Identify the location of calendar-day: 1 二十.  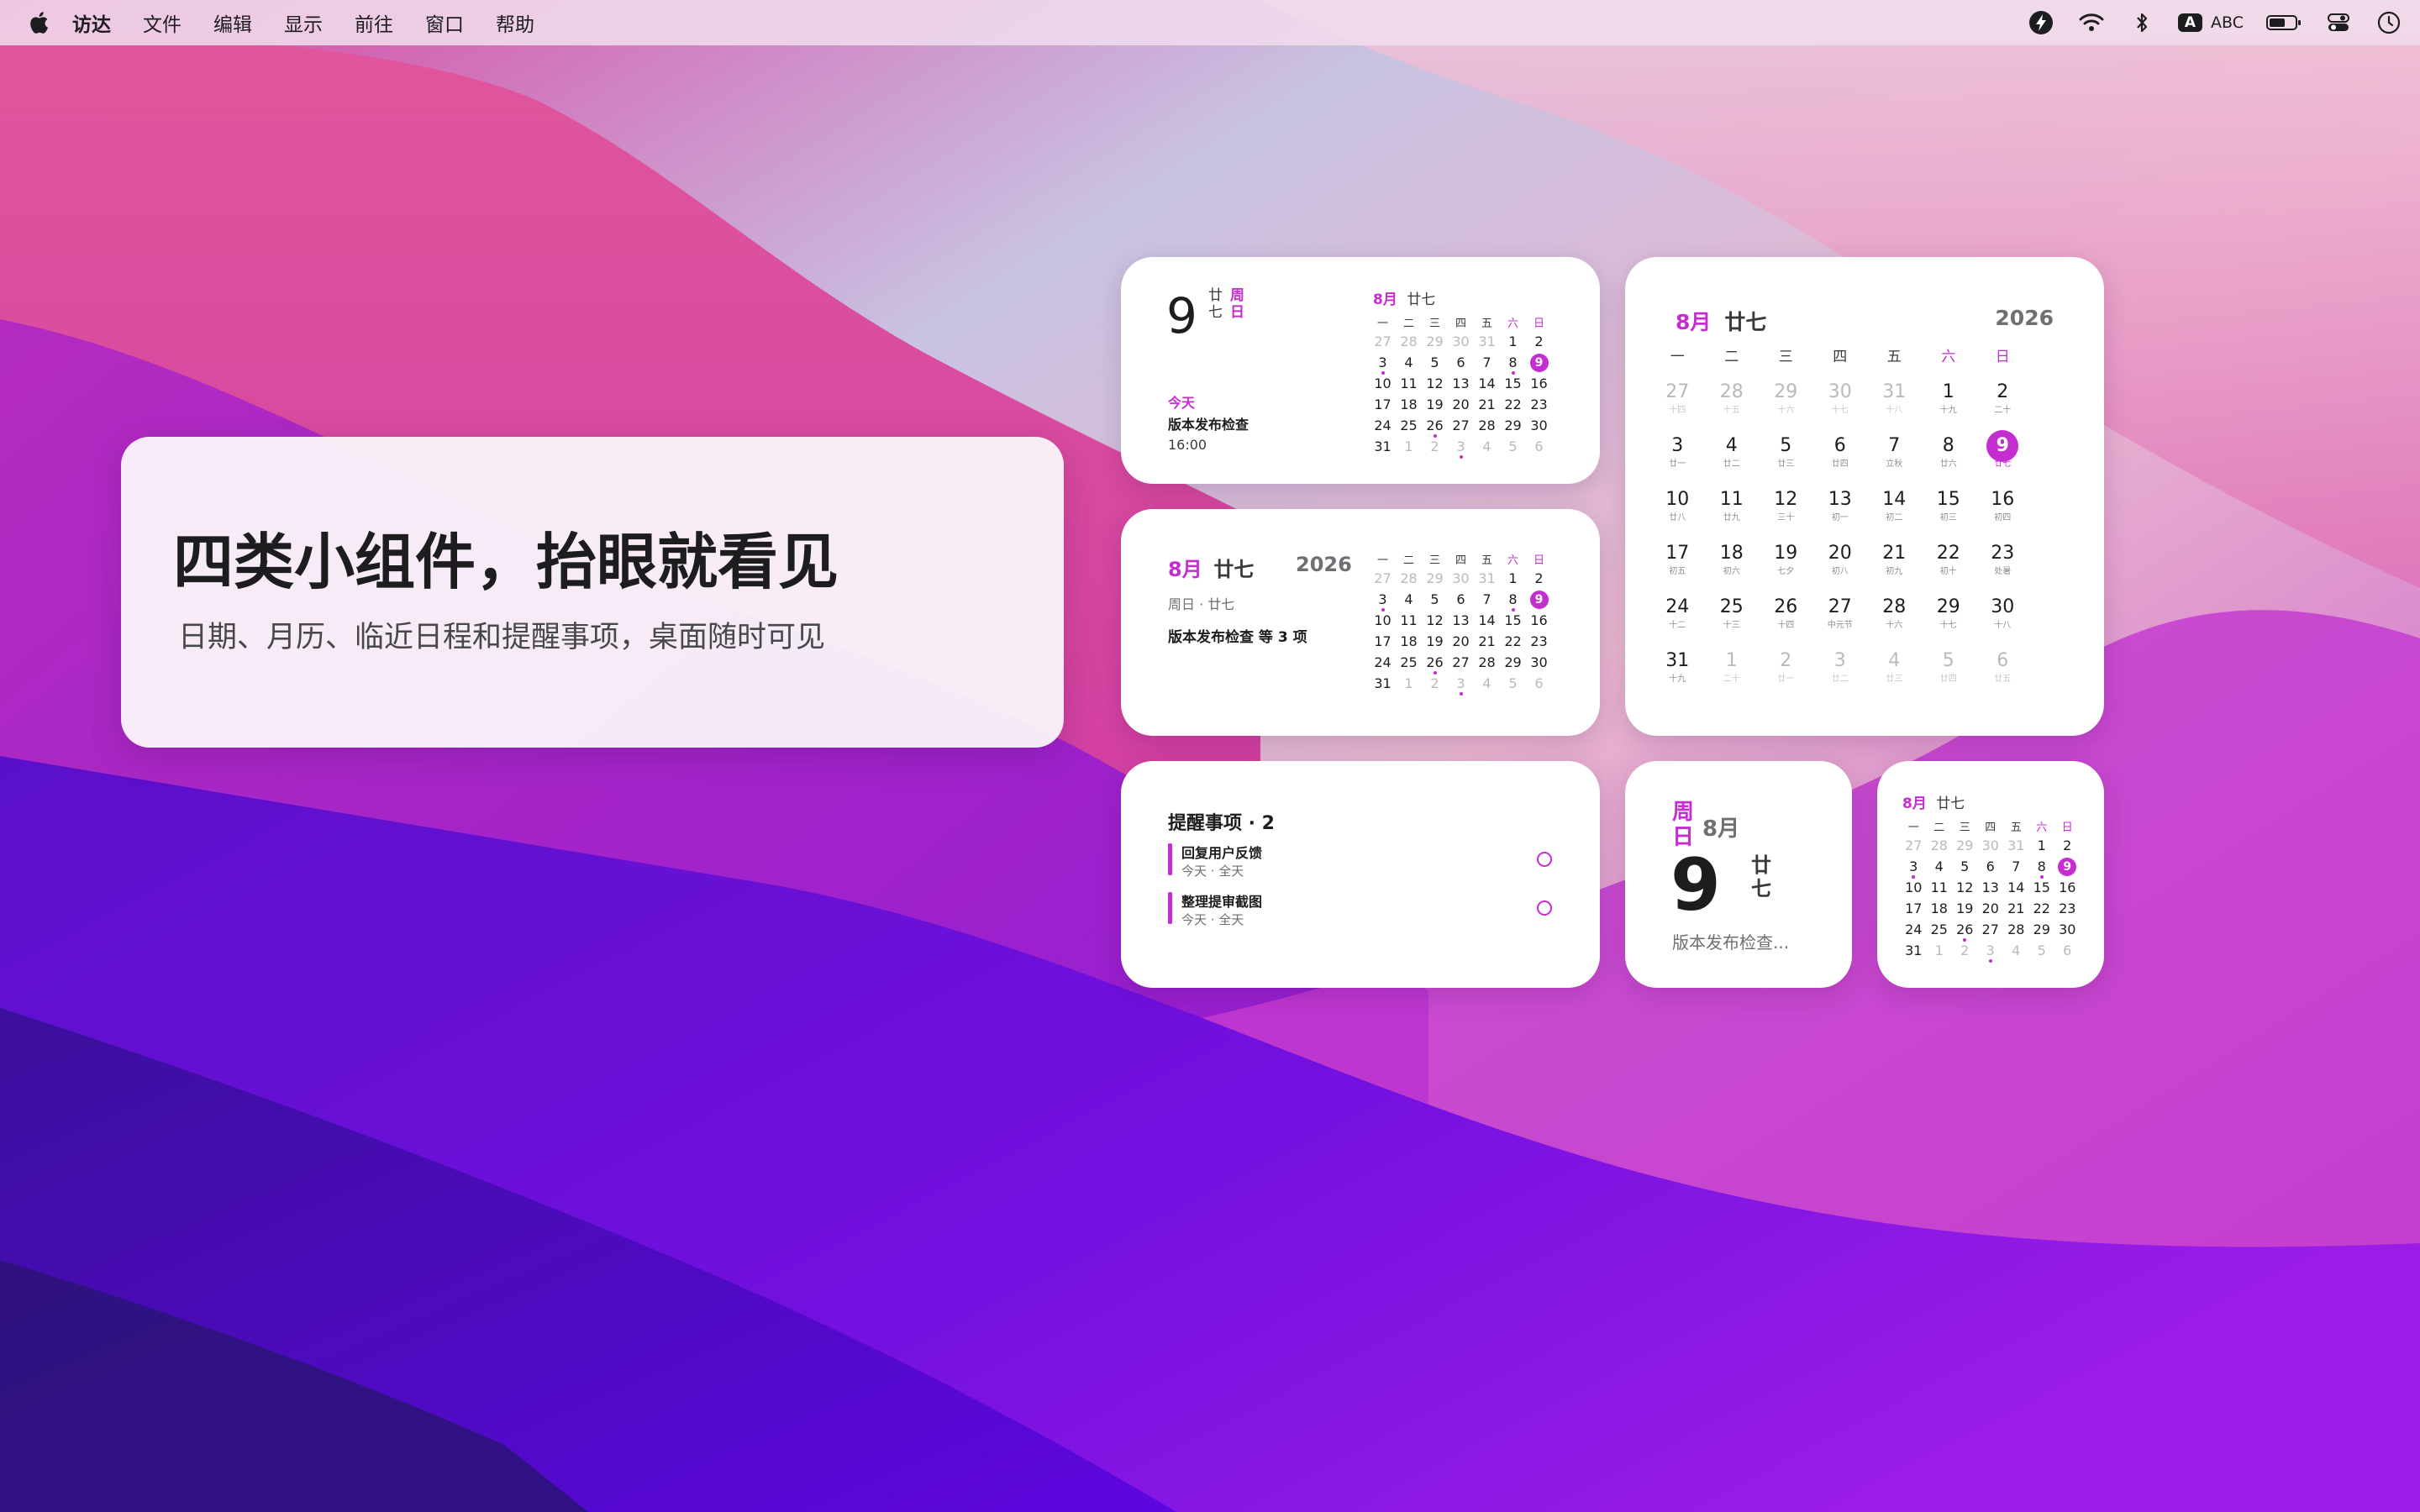
(1733, 675).